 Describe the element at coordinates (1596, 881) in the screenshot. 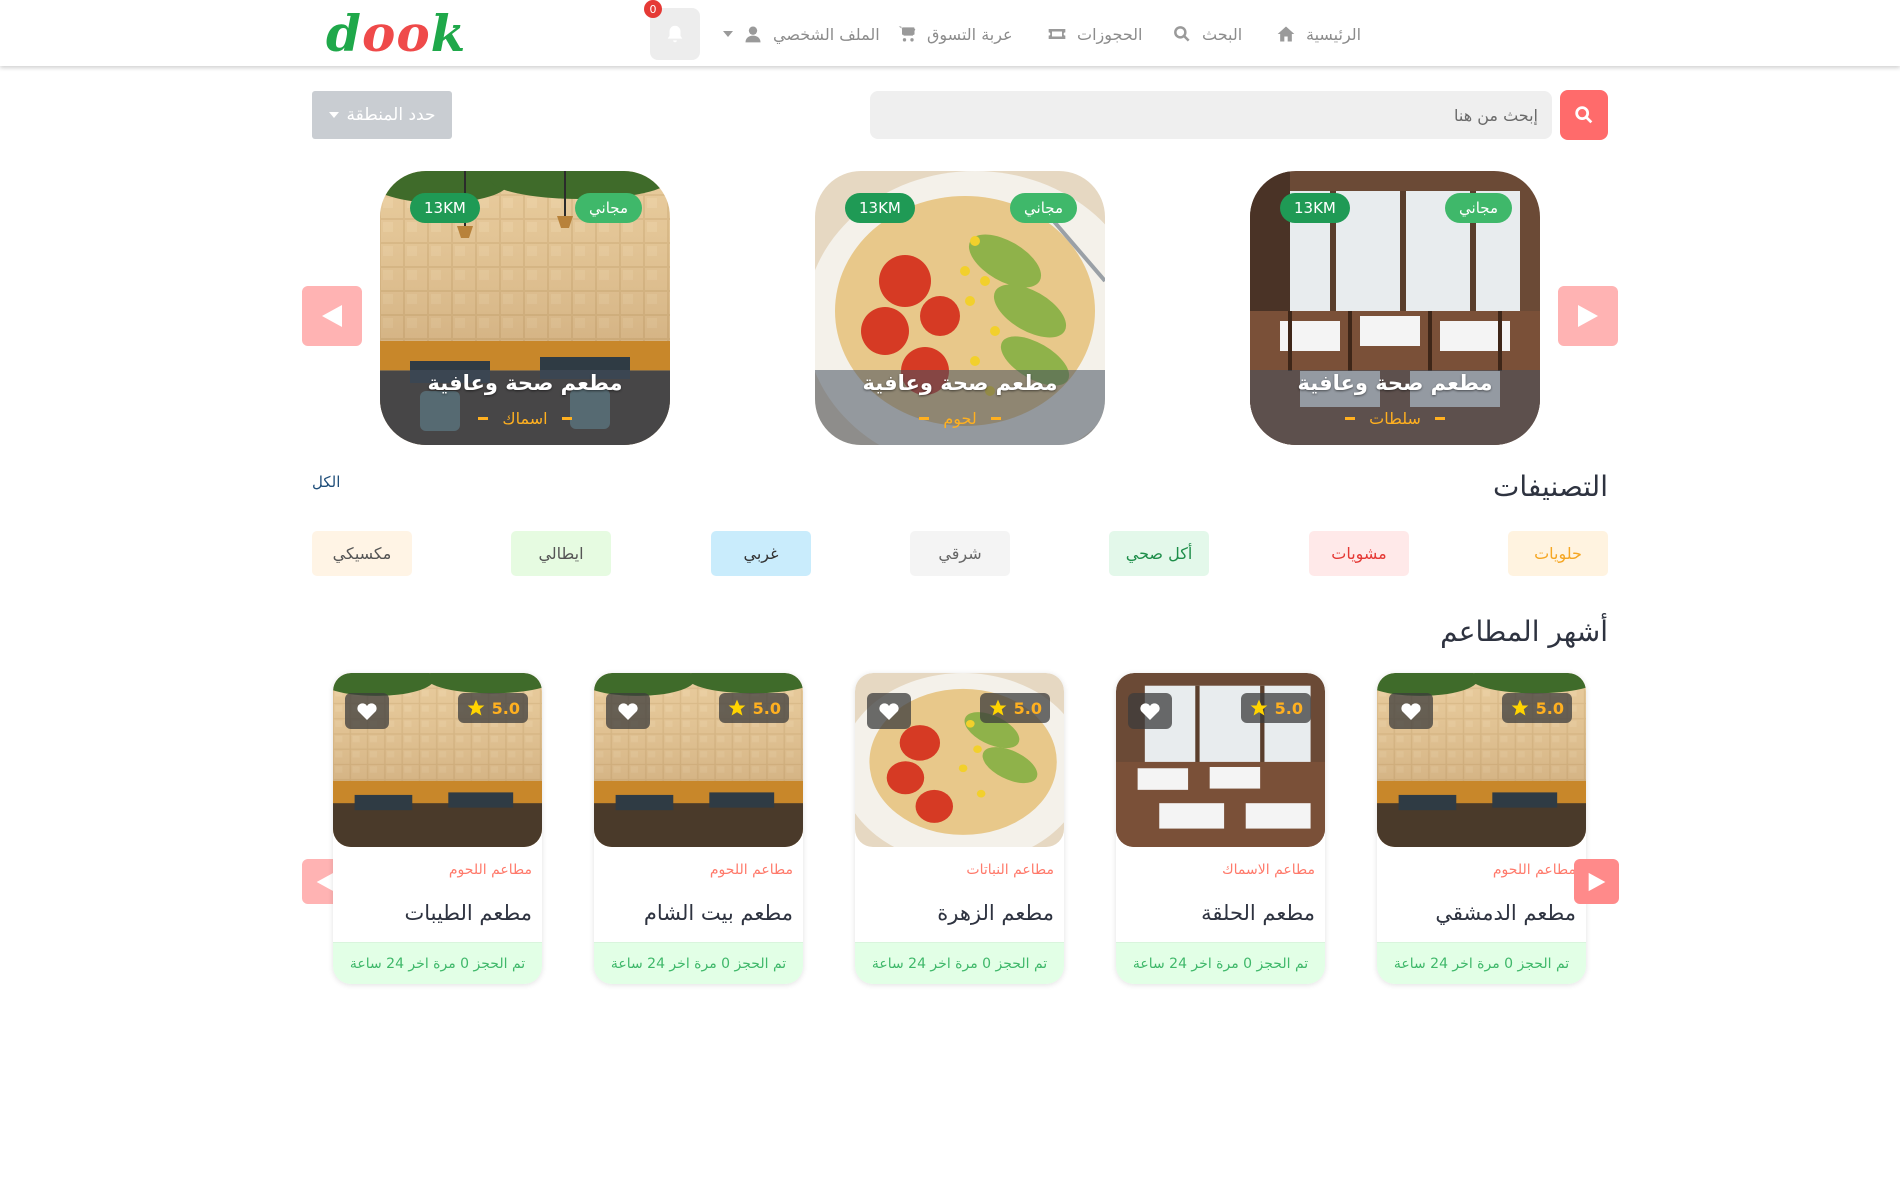

I see `popular-next-button` at that location.